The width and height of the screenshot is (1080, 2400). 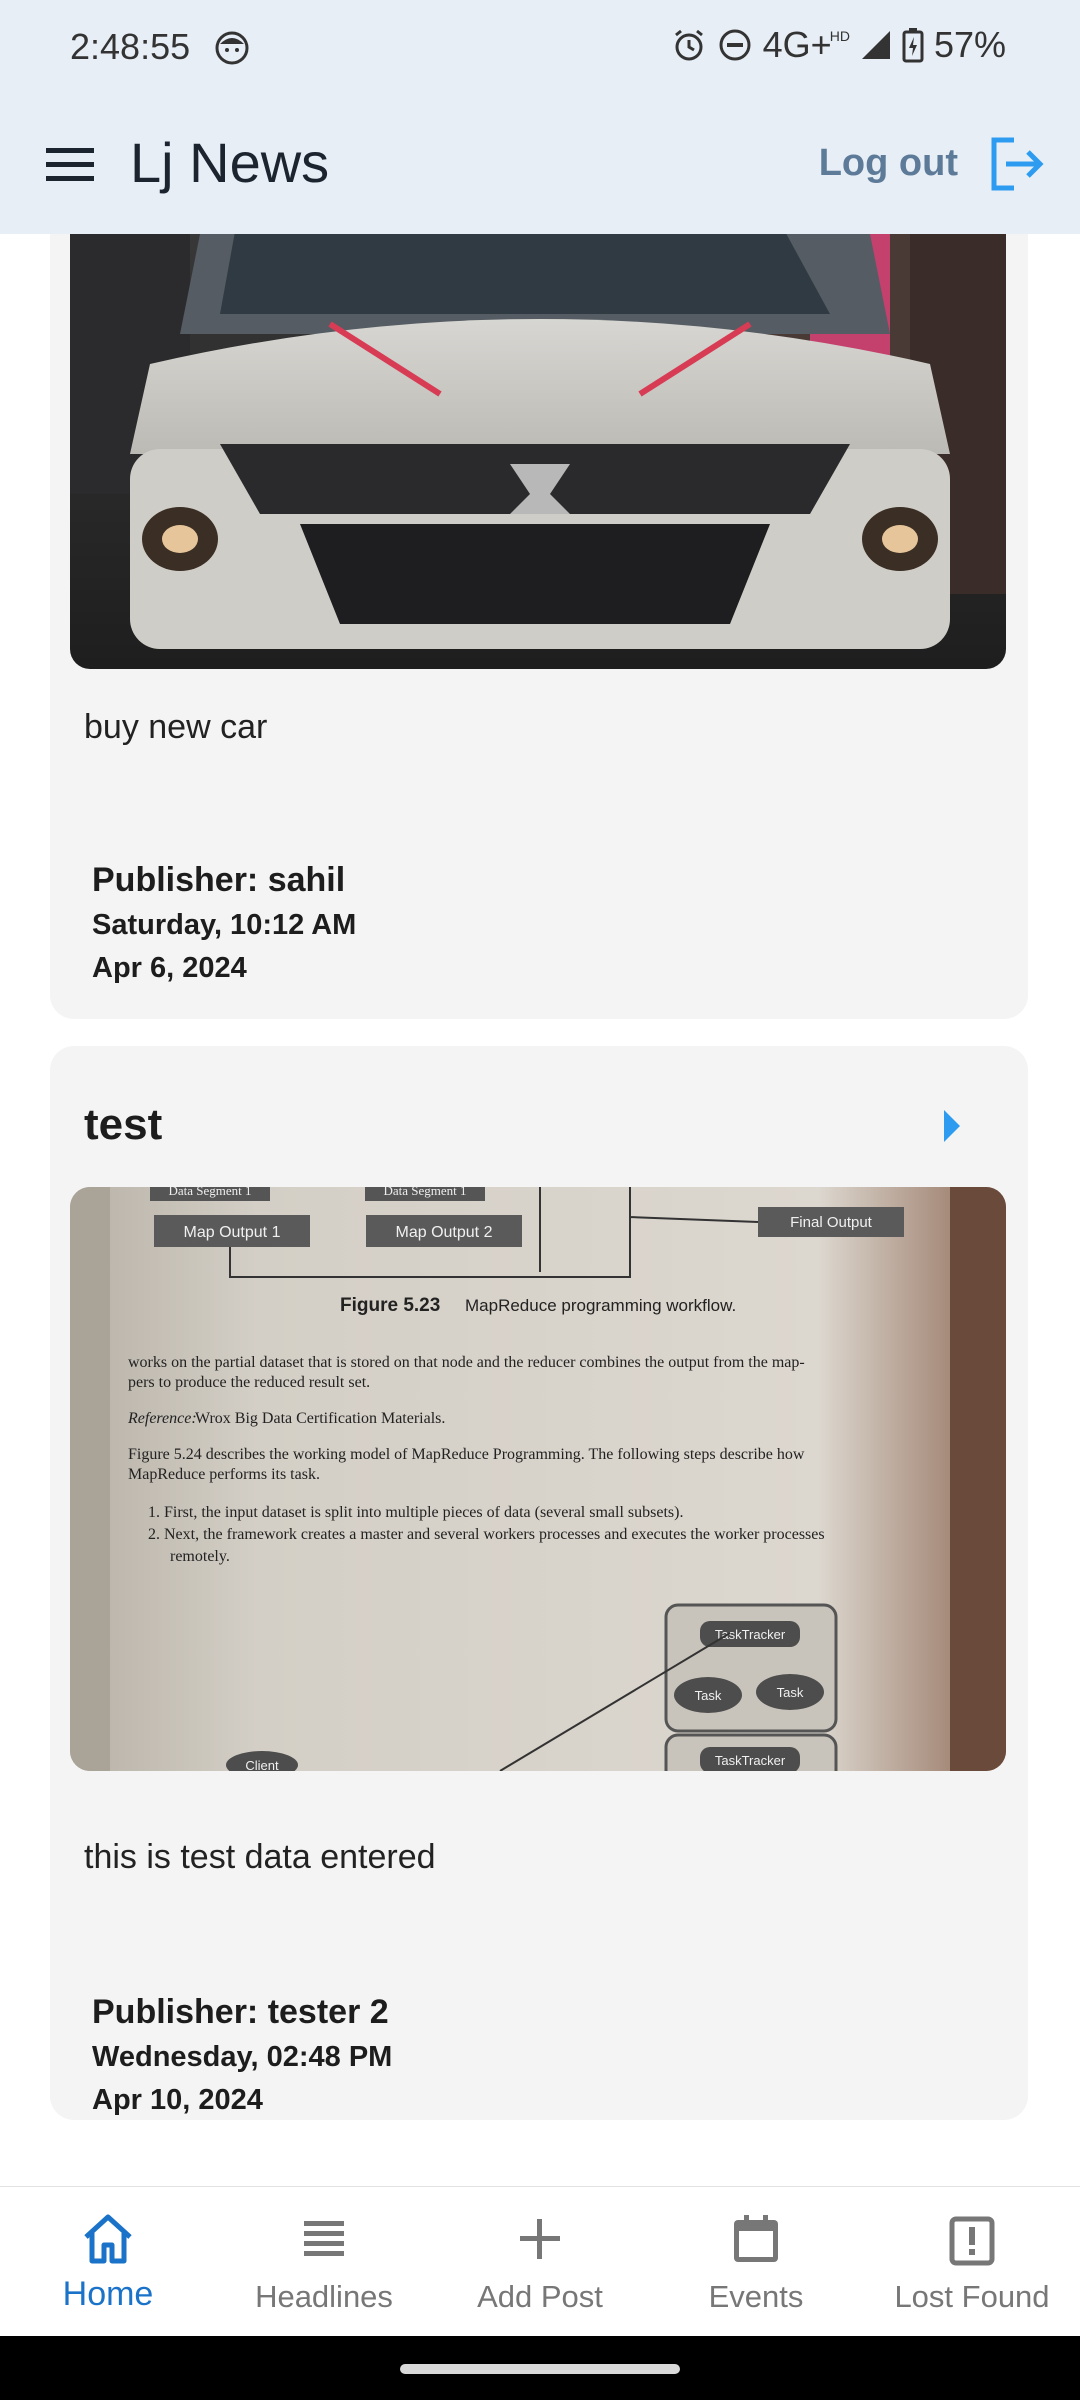 What do you see at coordinates (875, 45) in the screenshot?
I see `signal-icon` at bounding box center [875, 45].